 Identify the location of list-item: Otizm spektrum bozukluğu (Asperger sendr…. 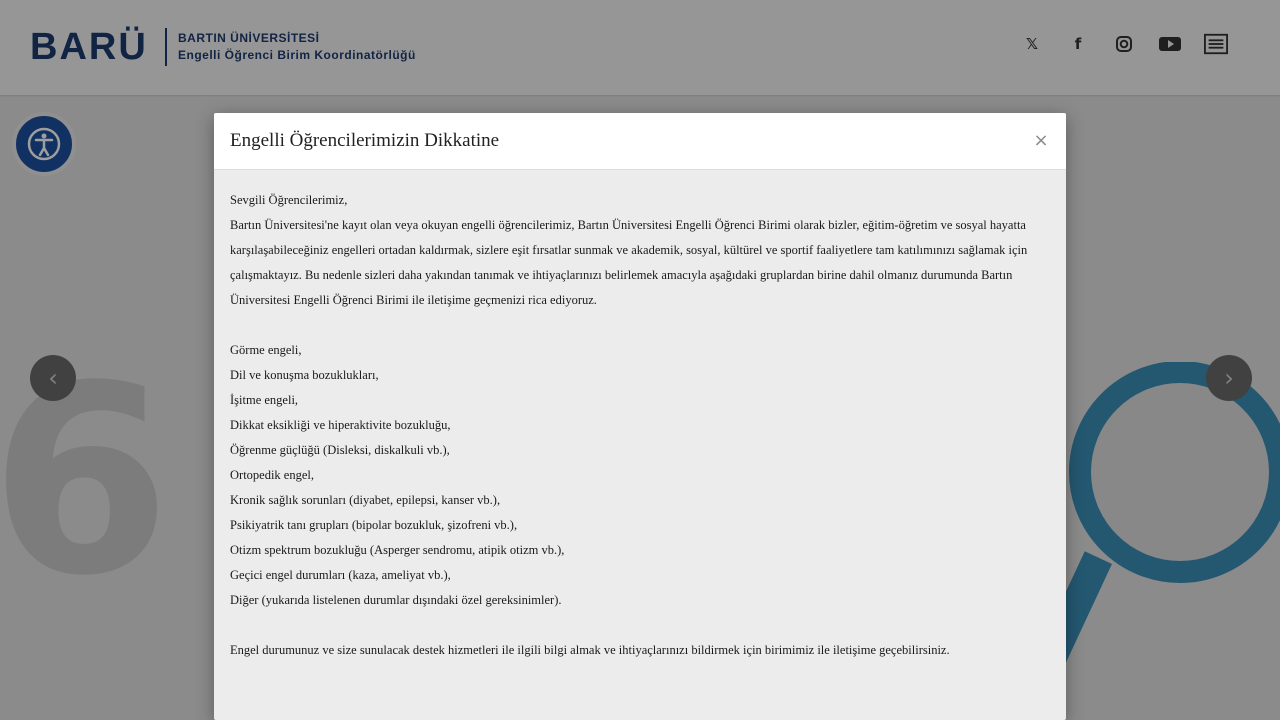
(397, 550).